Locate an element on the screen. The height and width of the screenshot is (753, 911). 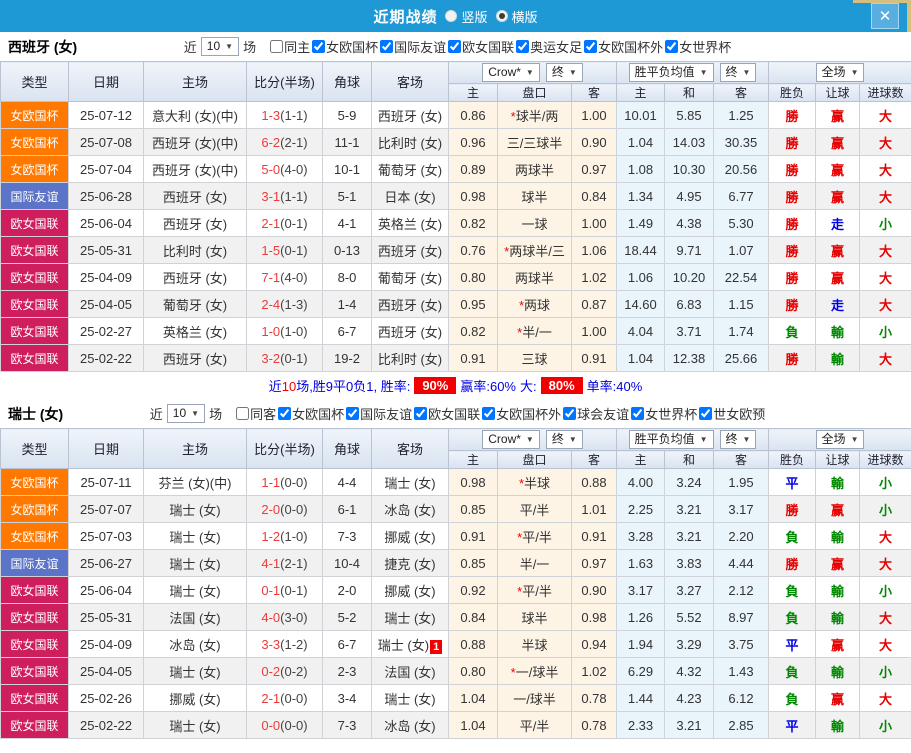
away-odds-cell: 0.91 is located at coordinates (594, 358).